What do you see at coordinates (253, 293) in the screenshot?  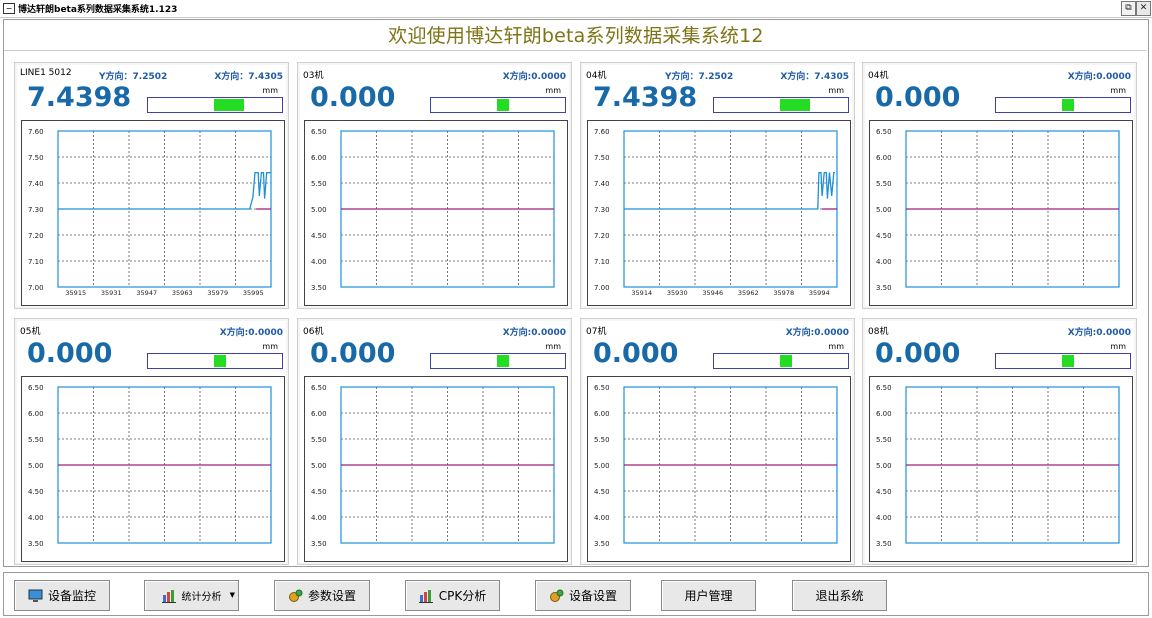 I see `x-tick-label: 35995` at bounding box center [253, 293].